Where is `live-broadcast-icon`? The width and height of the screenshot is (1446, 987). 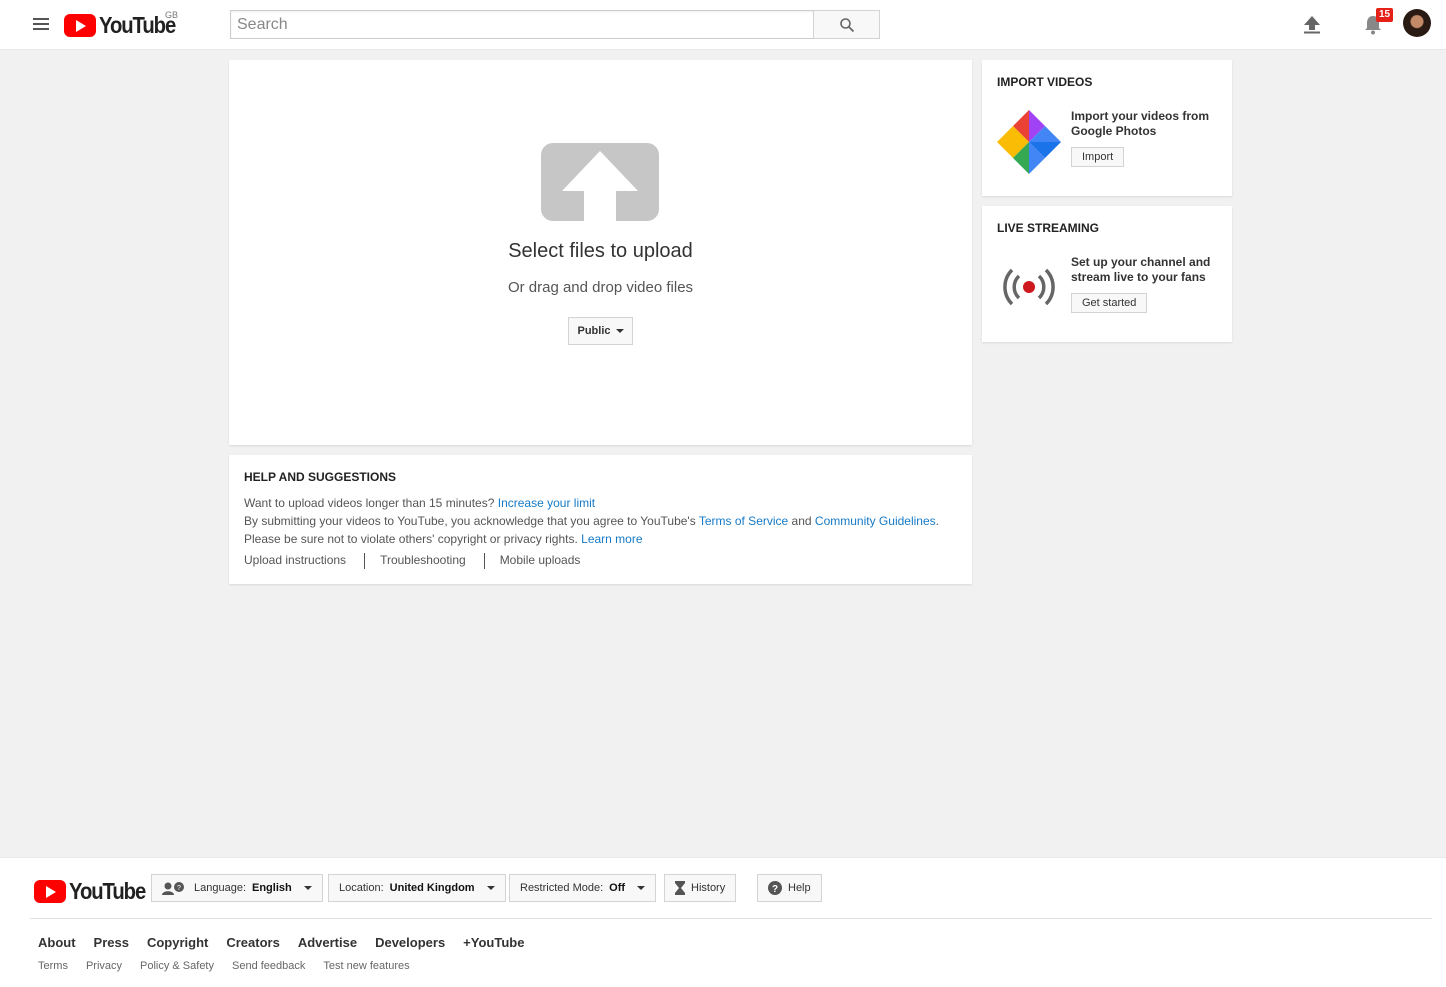
live-broadcast-icon is located at coordinates (1029, 289).